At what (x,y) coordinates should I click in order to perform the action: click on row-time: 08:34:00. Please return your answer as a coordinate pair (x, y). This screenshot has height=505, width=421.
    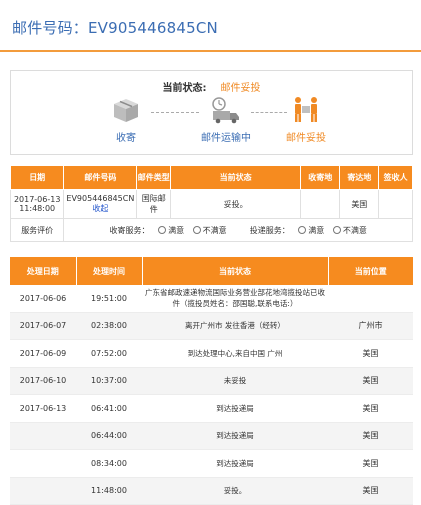
    Looking at the image, I should click on (109, 463).